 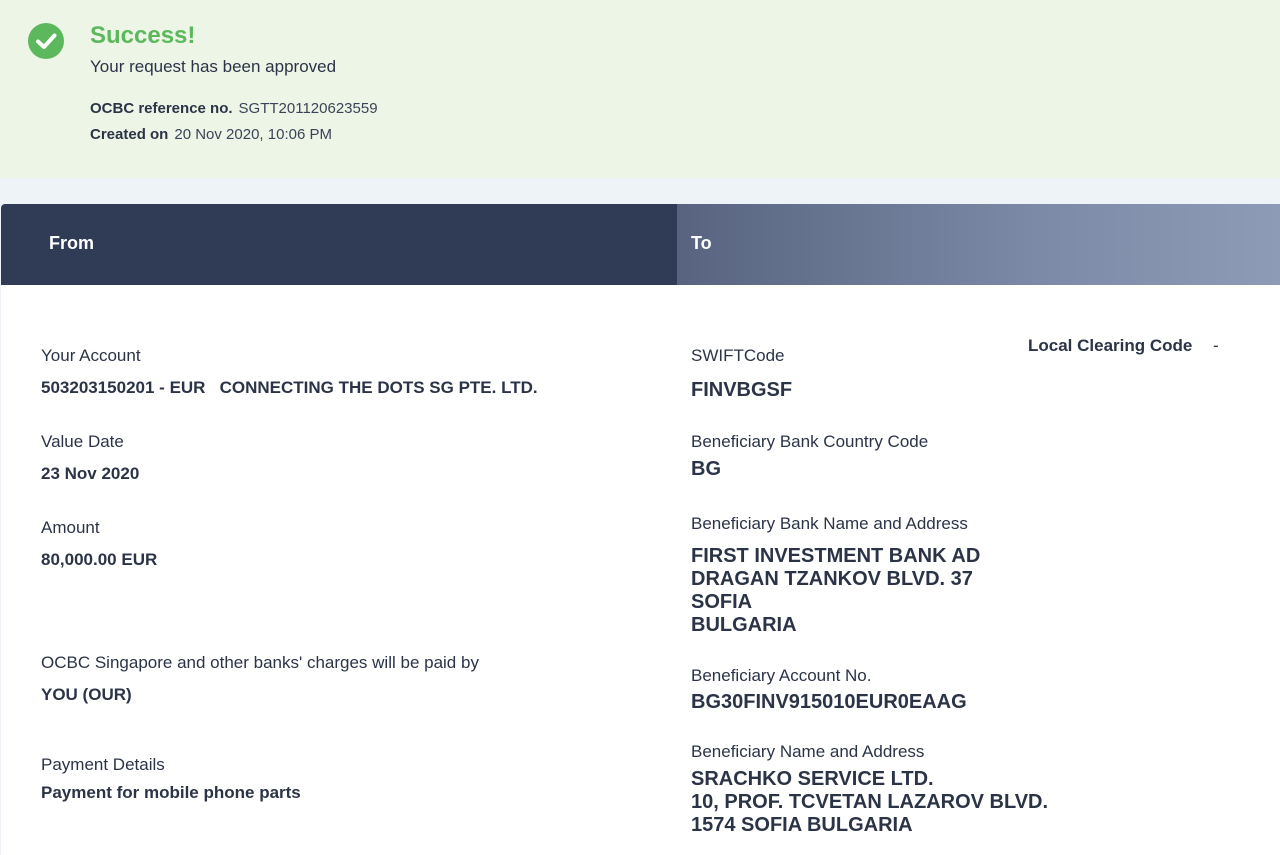 What do you see at coordinates (90, 473) in the screenshot?
I see `value-date-value: 23 Nov 2020` at bounding box center [90, 473].